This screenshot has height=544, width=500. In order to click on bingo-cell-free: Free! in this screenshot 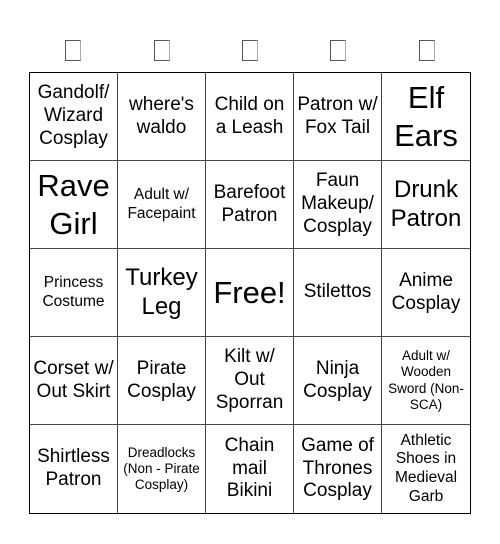, I will do `click(250, 293)`.